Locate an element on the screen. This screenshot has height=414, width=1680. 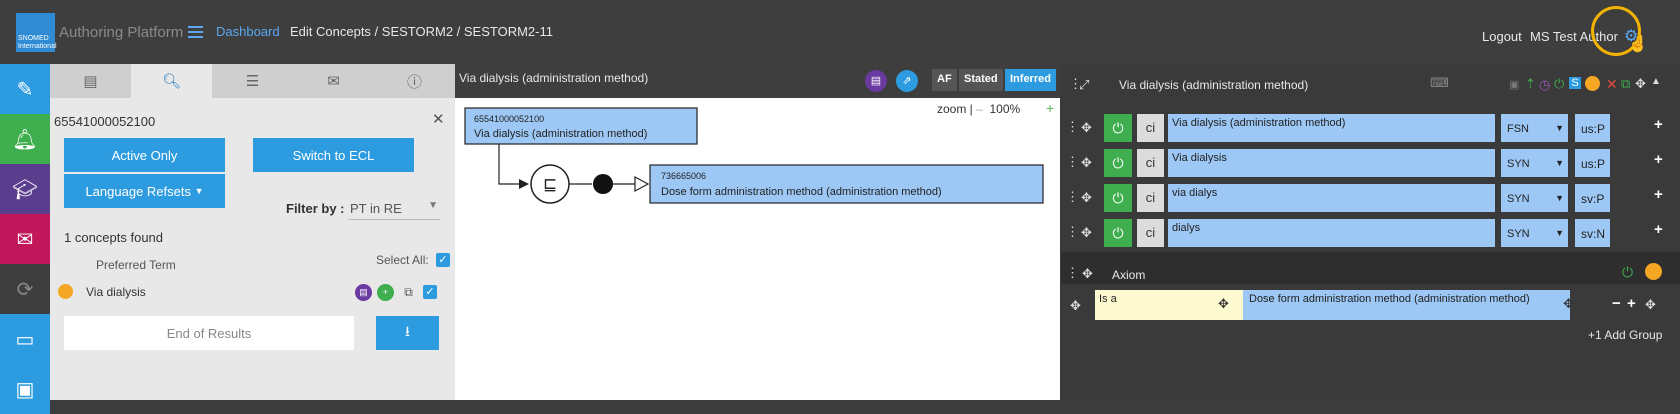
cursor-hand-icon: ☝ is located at coordinates (1638, 44).